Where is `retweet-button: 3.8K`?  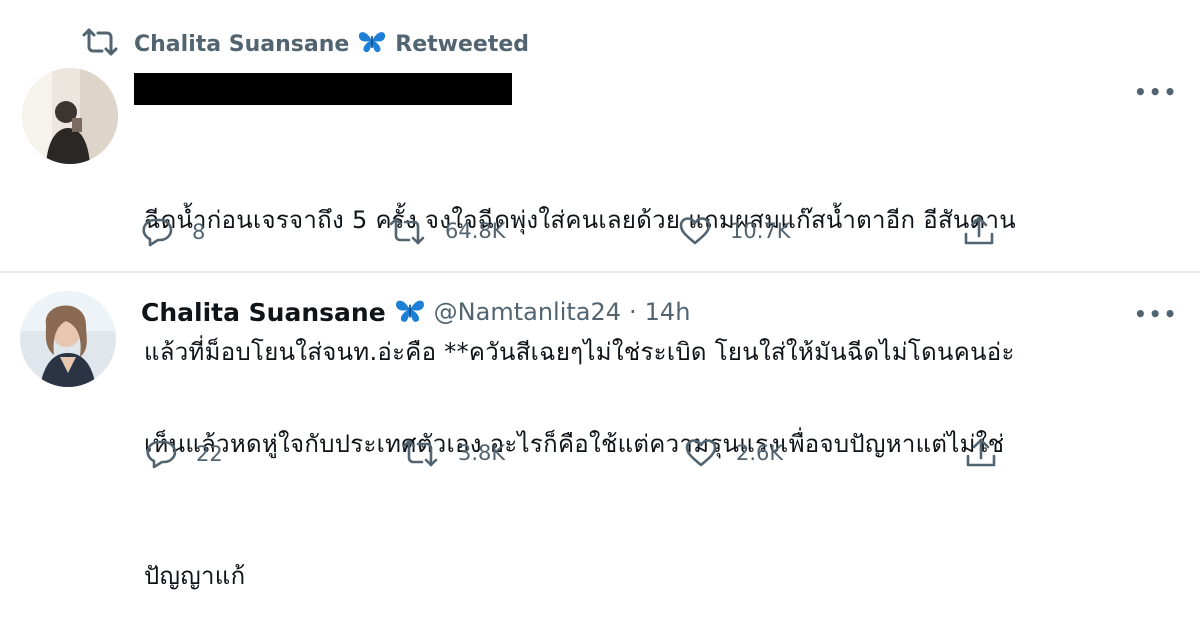 retweet-button: 3.8K is located at coordinates (452, 453).